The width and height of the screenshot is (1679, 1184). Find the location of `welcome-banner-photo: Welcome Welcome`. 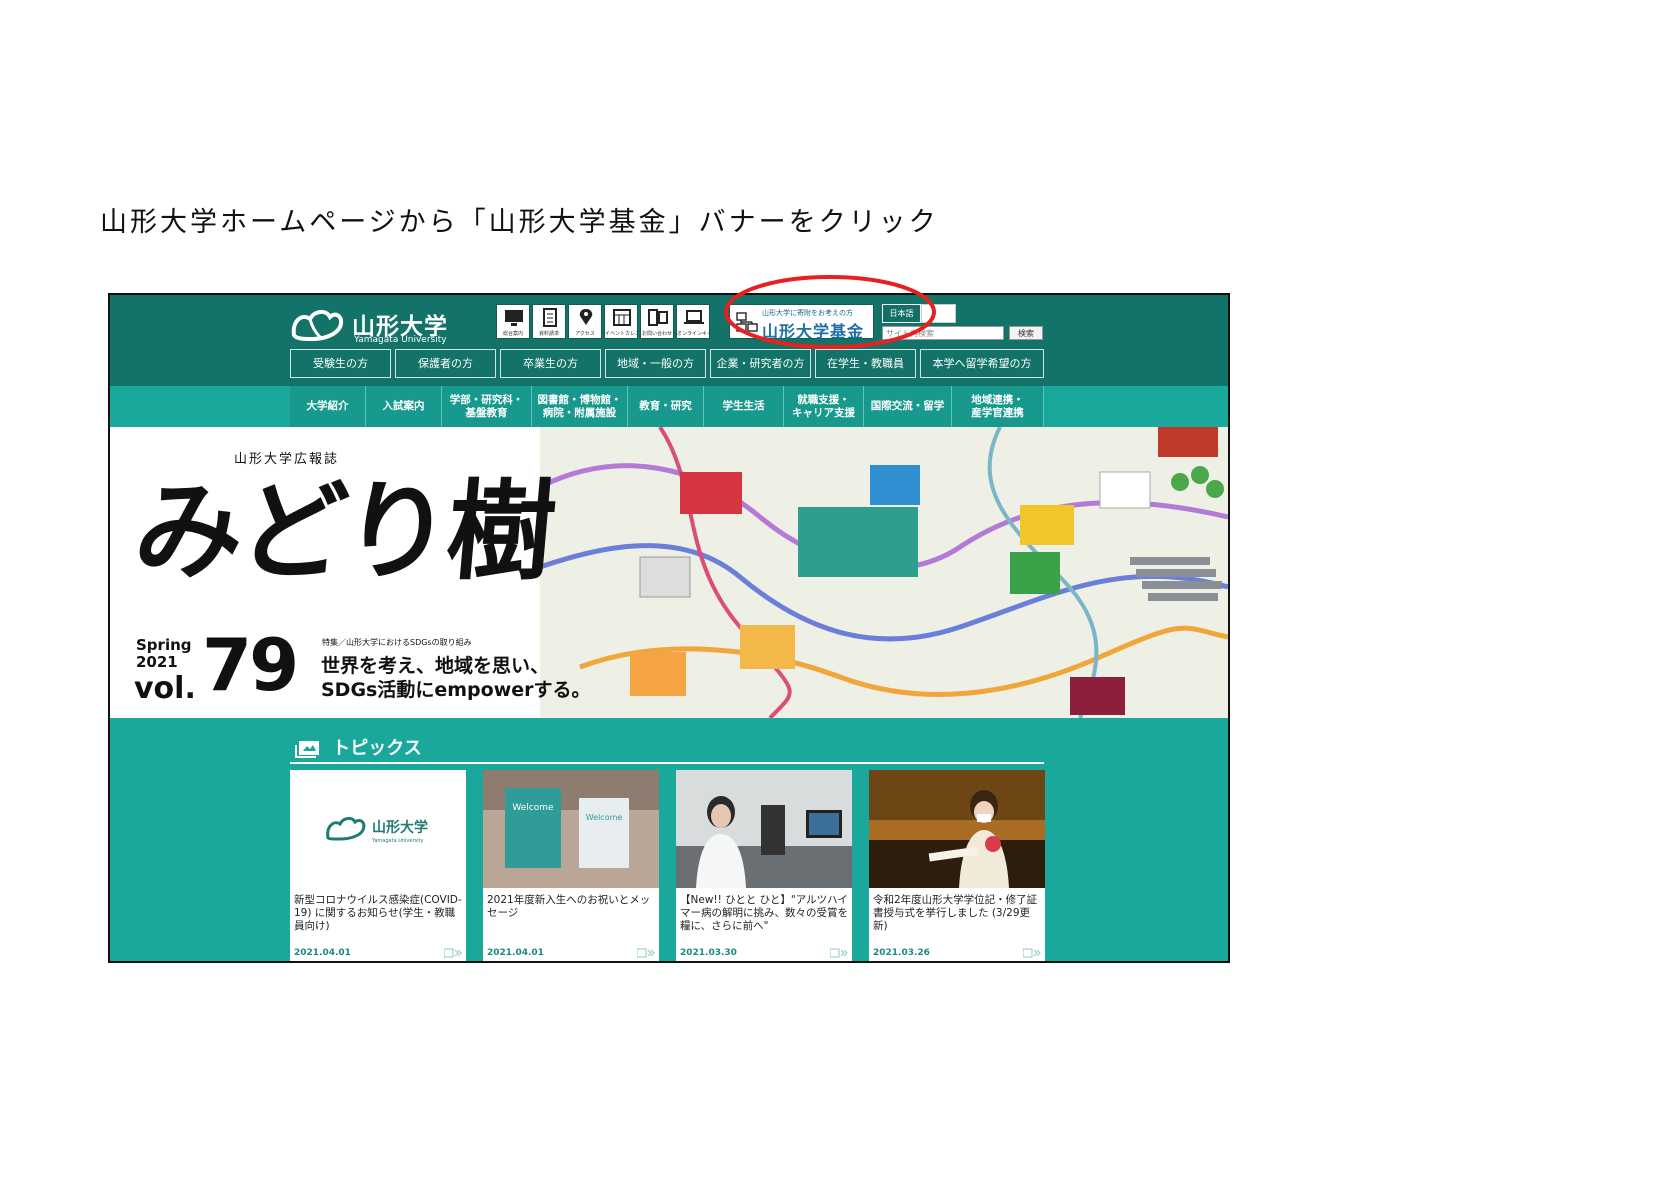

welcome-banner-photo: Welcome Welcome is located at coordinates (571, 829).